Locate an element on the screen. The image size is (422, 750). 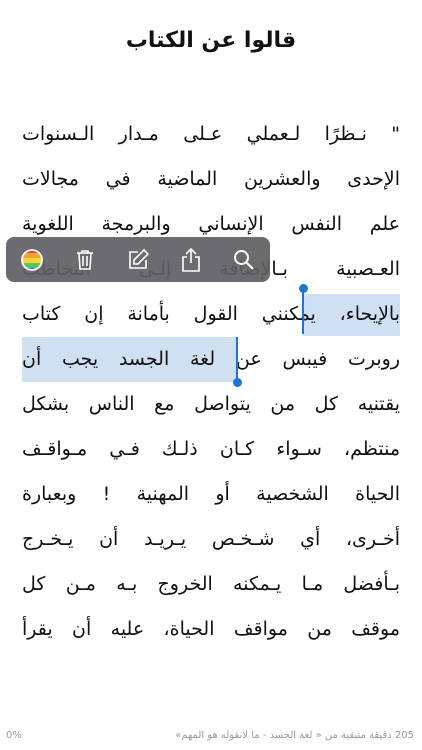
text-unselected: بالإيحاء، is located at coordinates (357, 314).